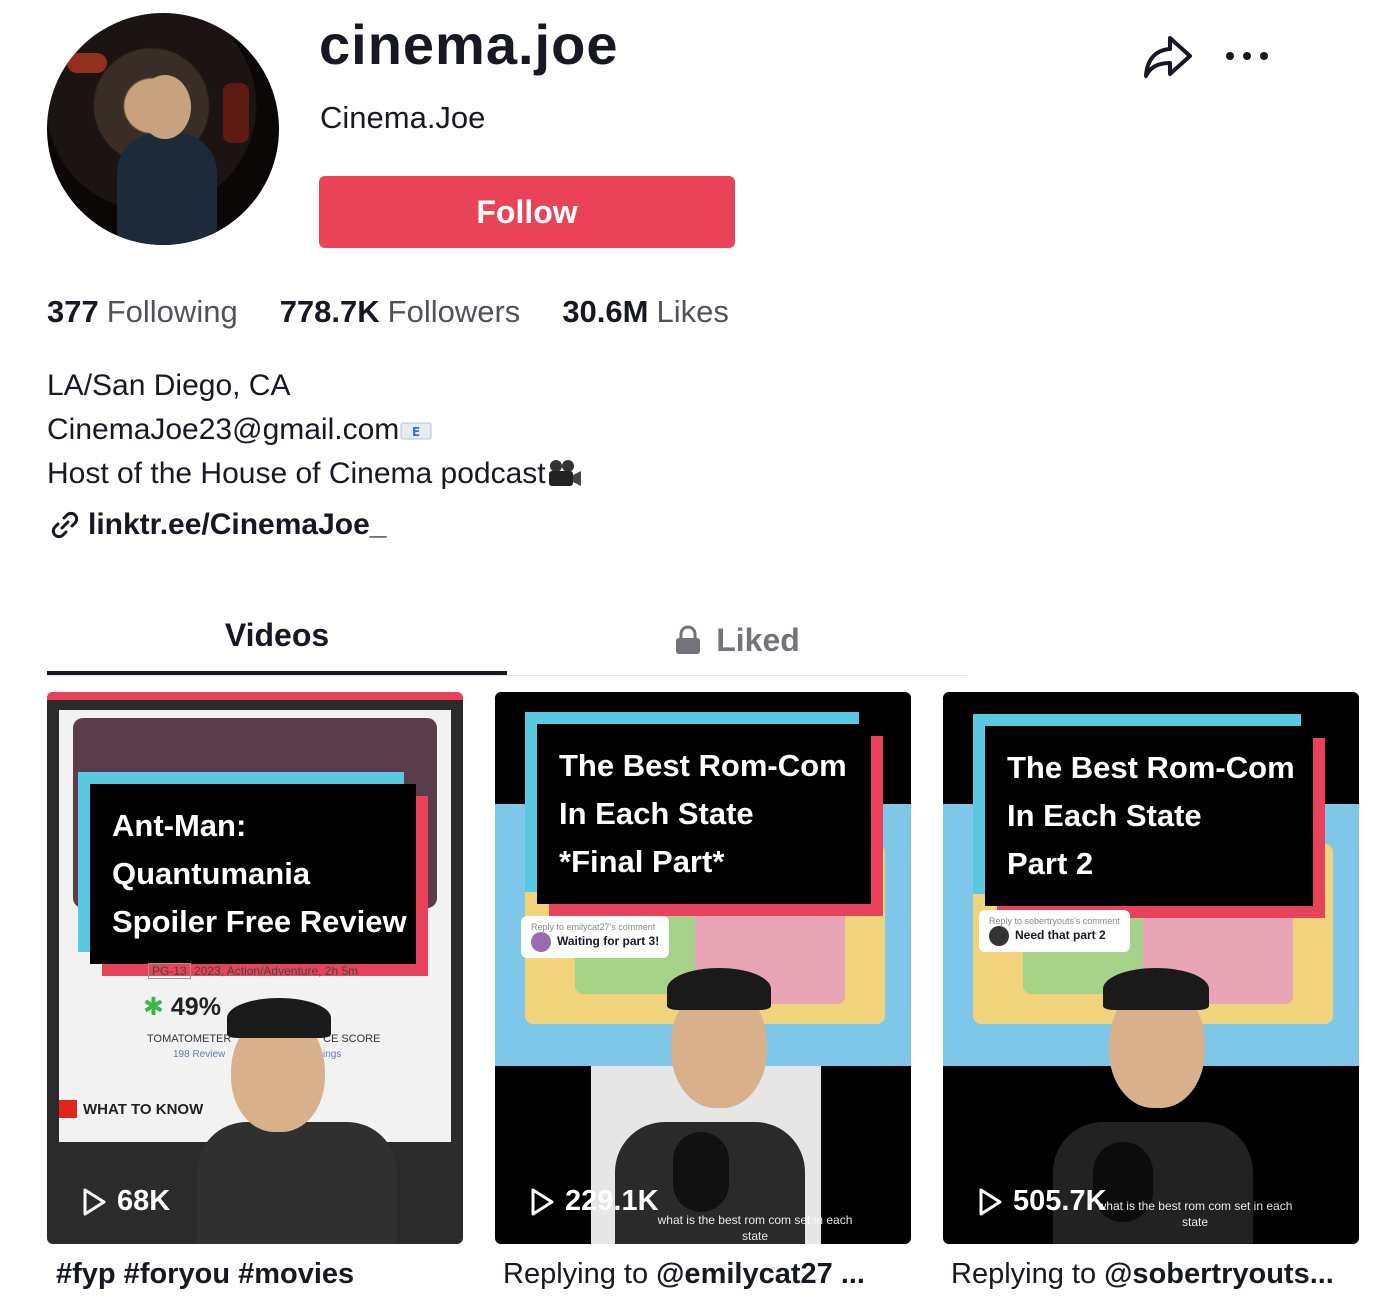 The image size is (1396, 1298). I want to click on tab-liked: Liked, so click(737, 639).